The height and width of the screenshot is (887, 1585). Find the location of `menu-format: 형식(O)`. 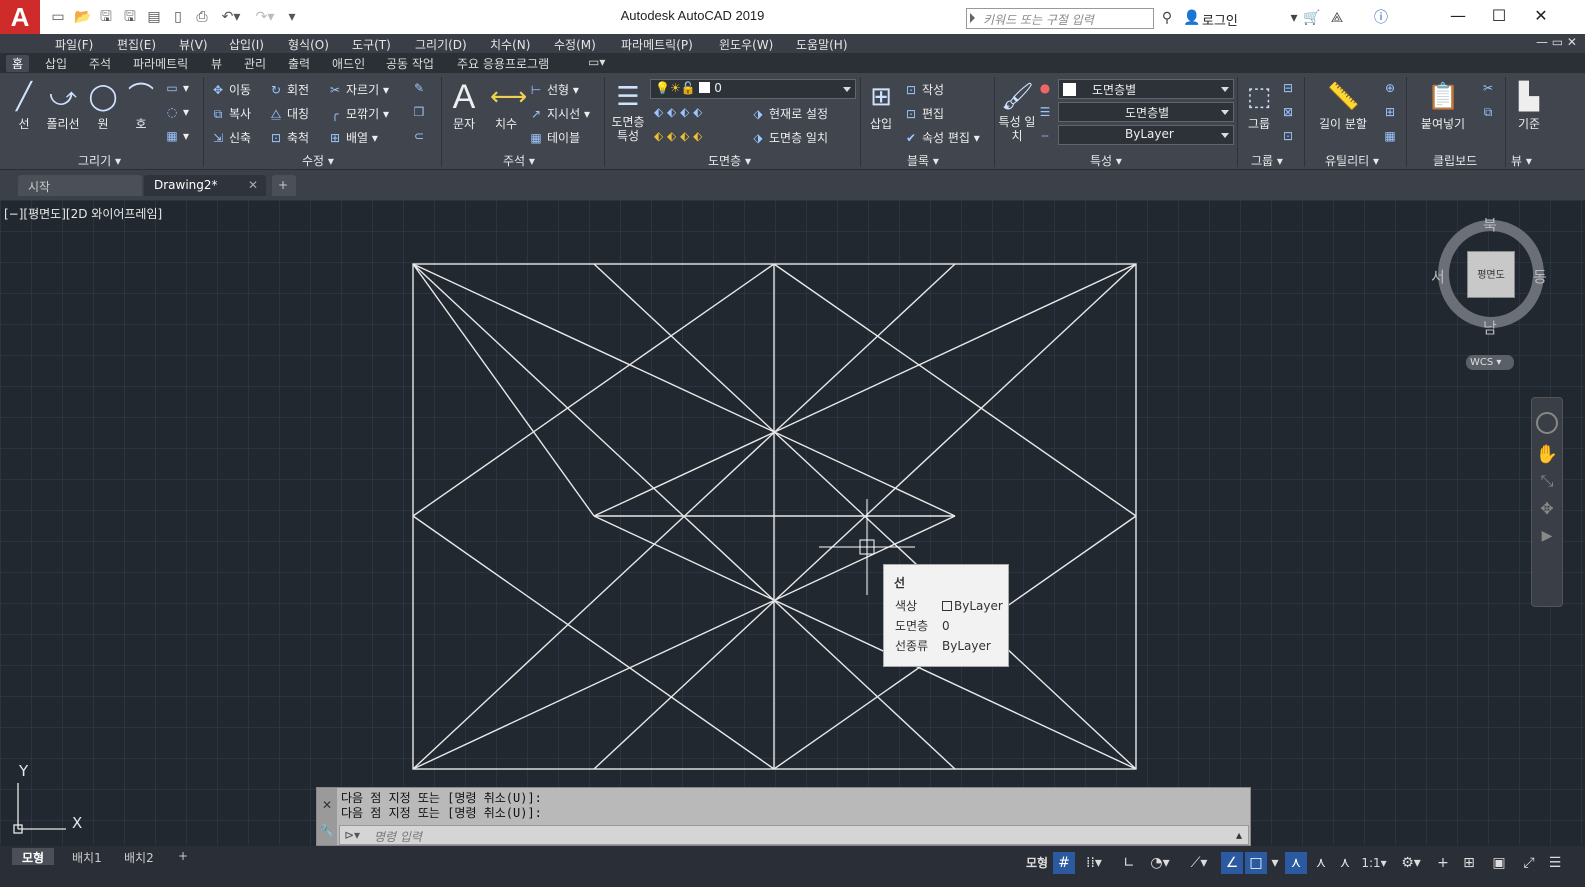

menu-format: 형식(O) is located at coordinates (308, 44).